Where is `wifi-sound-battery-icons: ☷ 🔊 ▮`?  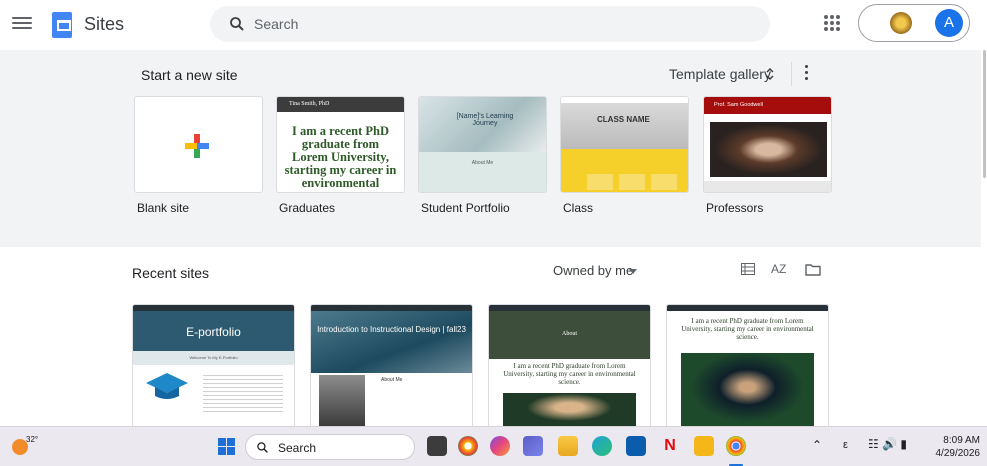 wifi-sound-battery-icons: ☷ 🔊 ▮ is located at coordinates (887, 444).